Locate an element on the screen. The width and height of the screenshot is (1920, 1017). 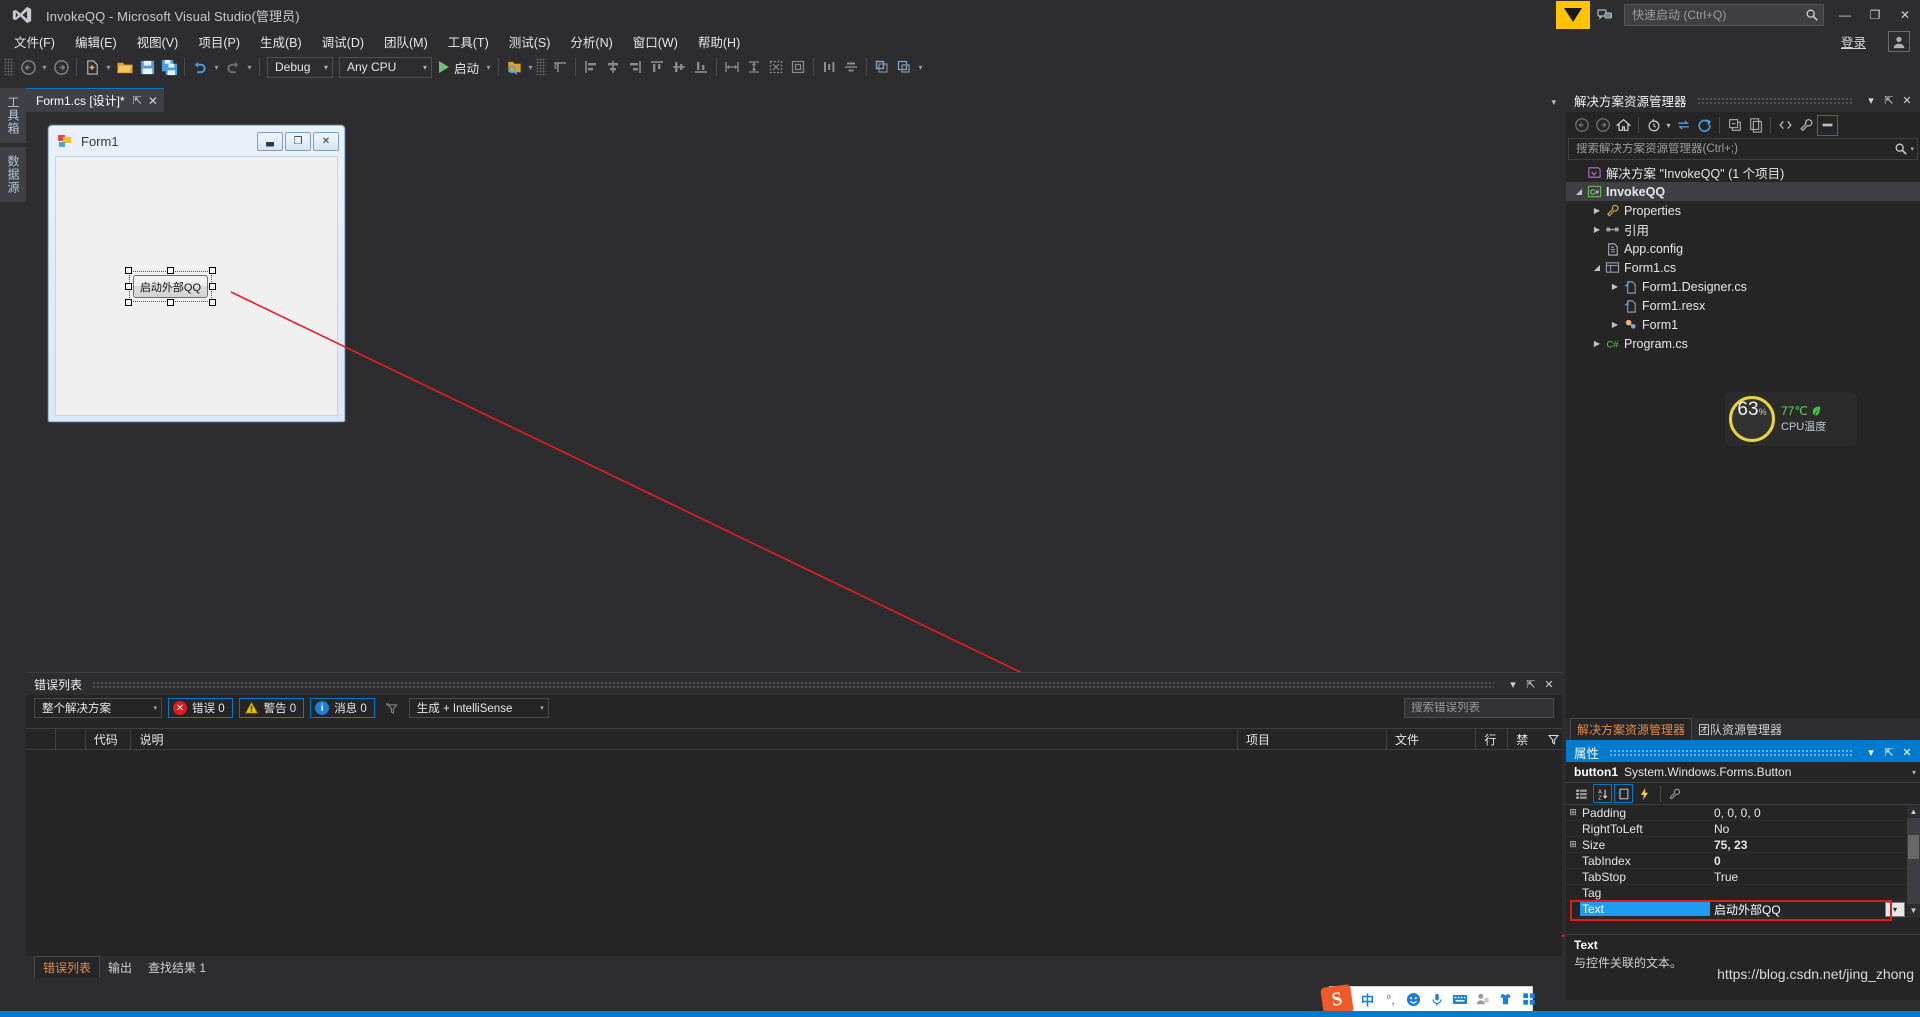
property-row-tabstop: TabStop True is located at coordinates (1743, 877).